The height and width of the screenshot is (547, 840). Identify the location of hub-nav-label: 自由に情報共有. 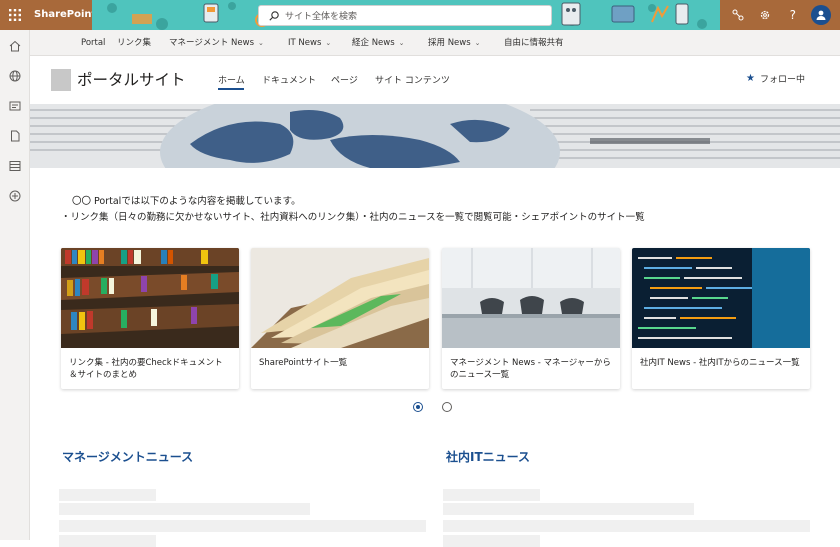
(534, 43).